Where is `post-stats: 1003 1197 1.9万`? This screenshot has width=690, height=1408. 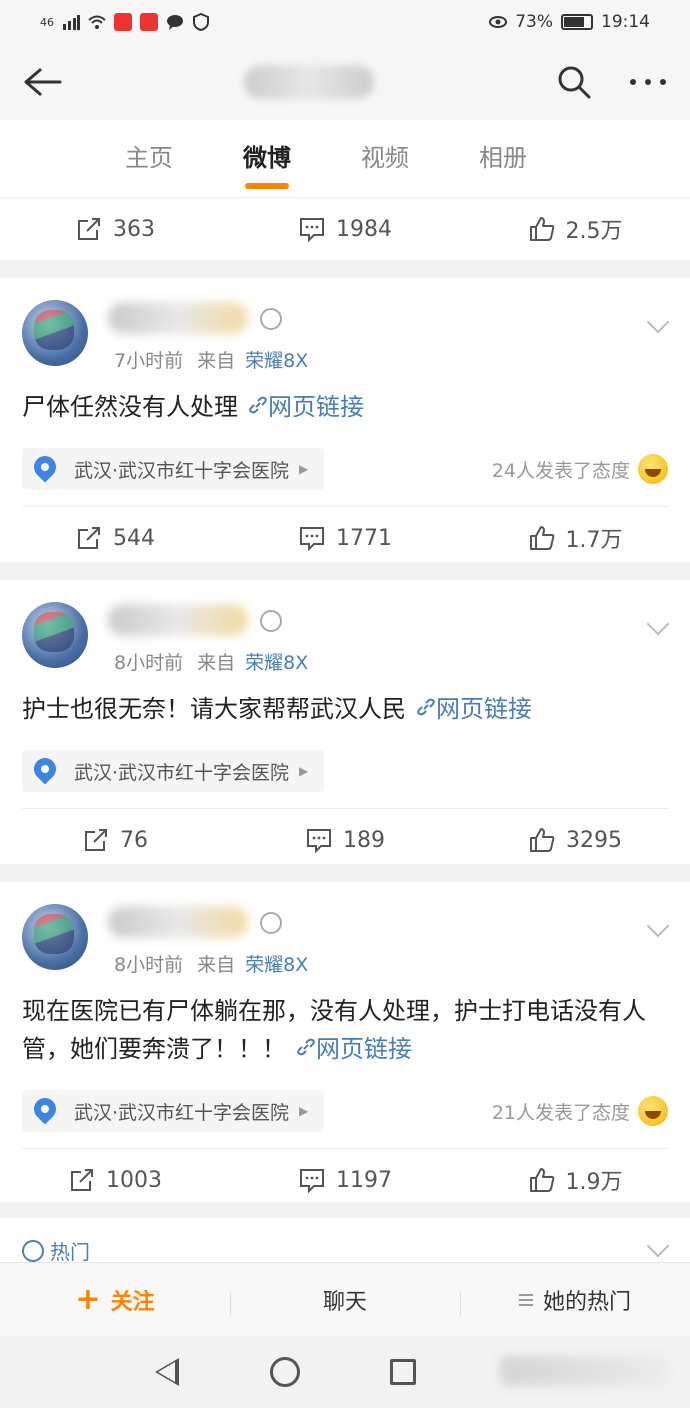
post-stats: 1003 1197 1.9万 is located at coordinates (345, 1180).